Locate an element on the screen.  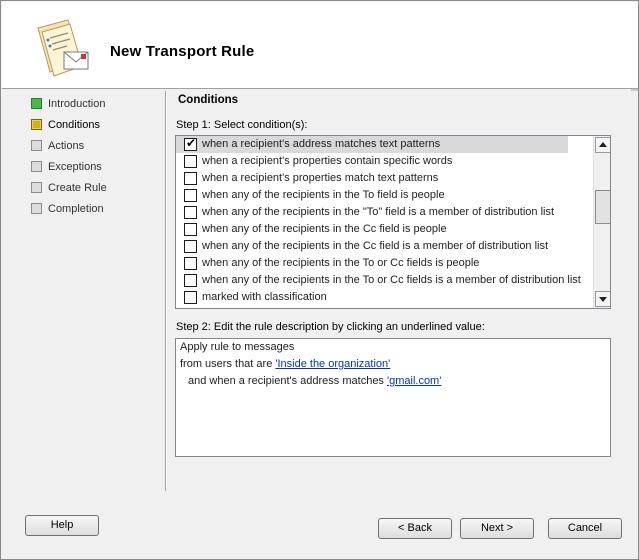
address-pattern-link: 'gmail.com' is located at coordinates (414, 381).